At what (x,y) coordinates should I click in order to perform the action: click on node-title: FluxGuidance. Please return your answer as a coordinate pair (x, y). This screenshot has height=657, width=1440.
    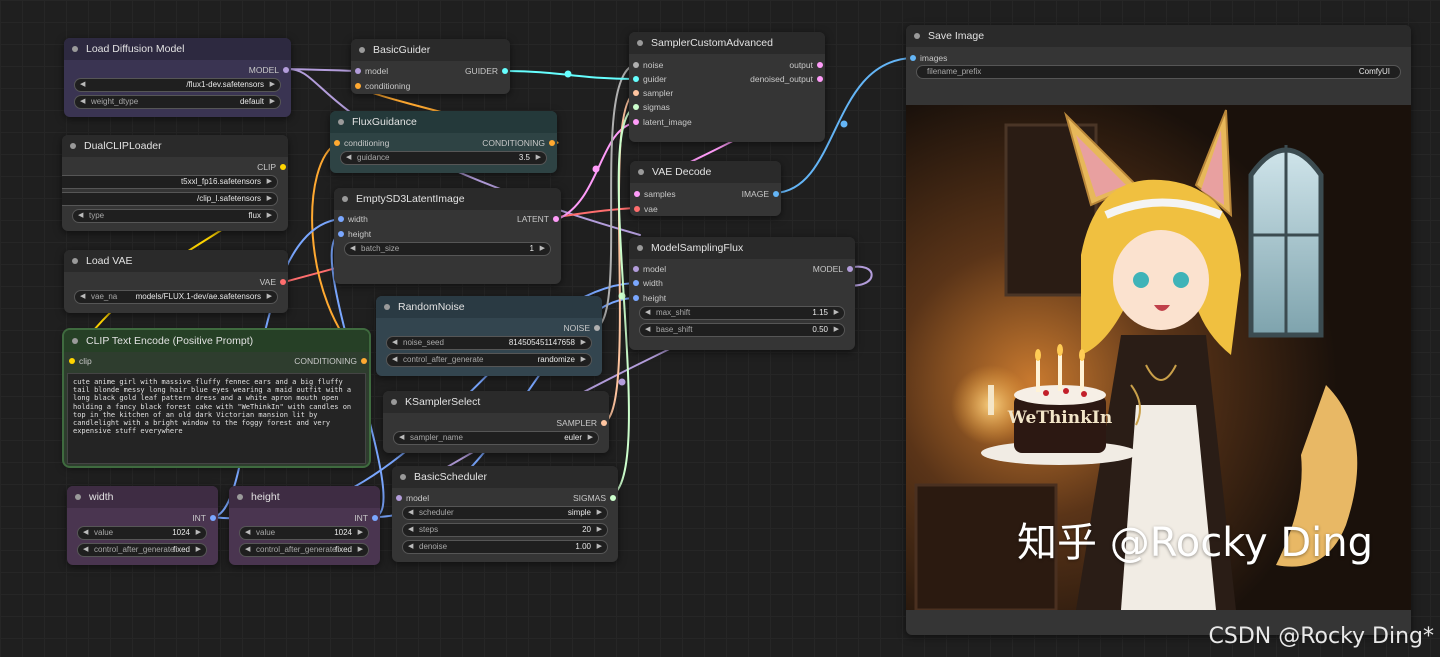
    Looking at the image, I should click on (443, 122).